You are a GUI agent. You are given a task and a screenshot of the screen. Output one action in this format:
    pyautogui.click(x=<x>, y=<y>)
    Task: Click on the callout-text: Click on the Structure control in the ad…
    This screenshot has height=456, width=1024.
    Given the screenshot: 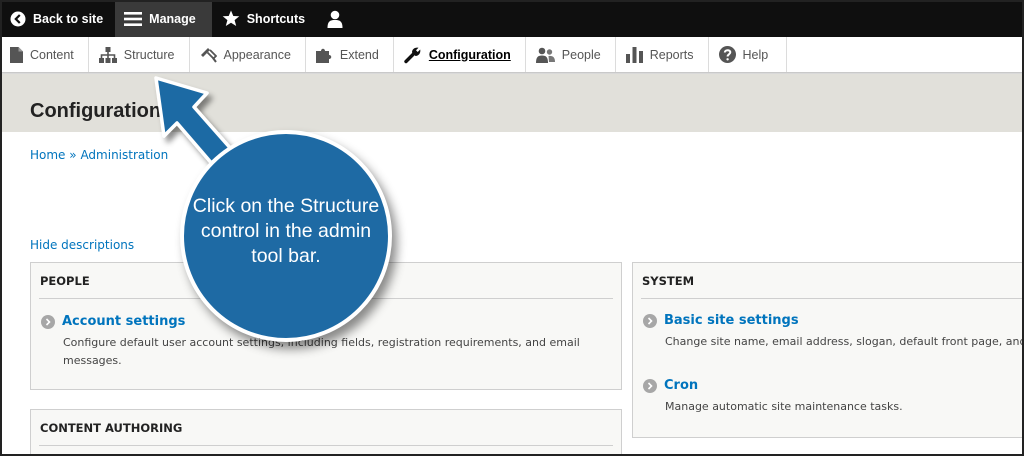 What is the action you would take?
    pyautogui.click(x=286, y=230)
    